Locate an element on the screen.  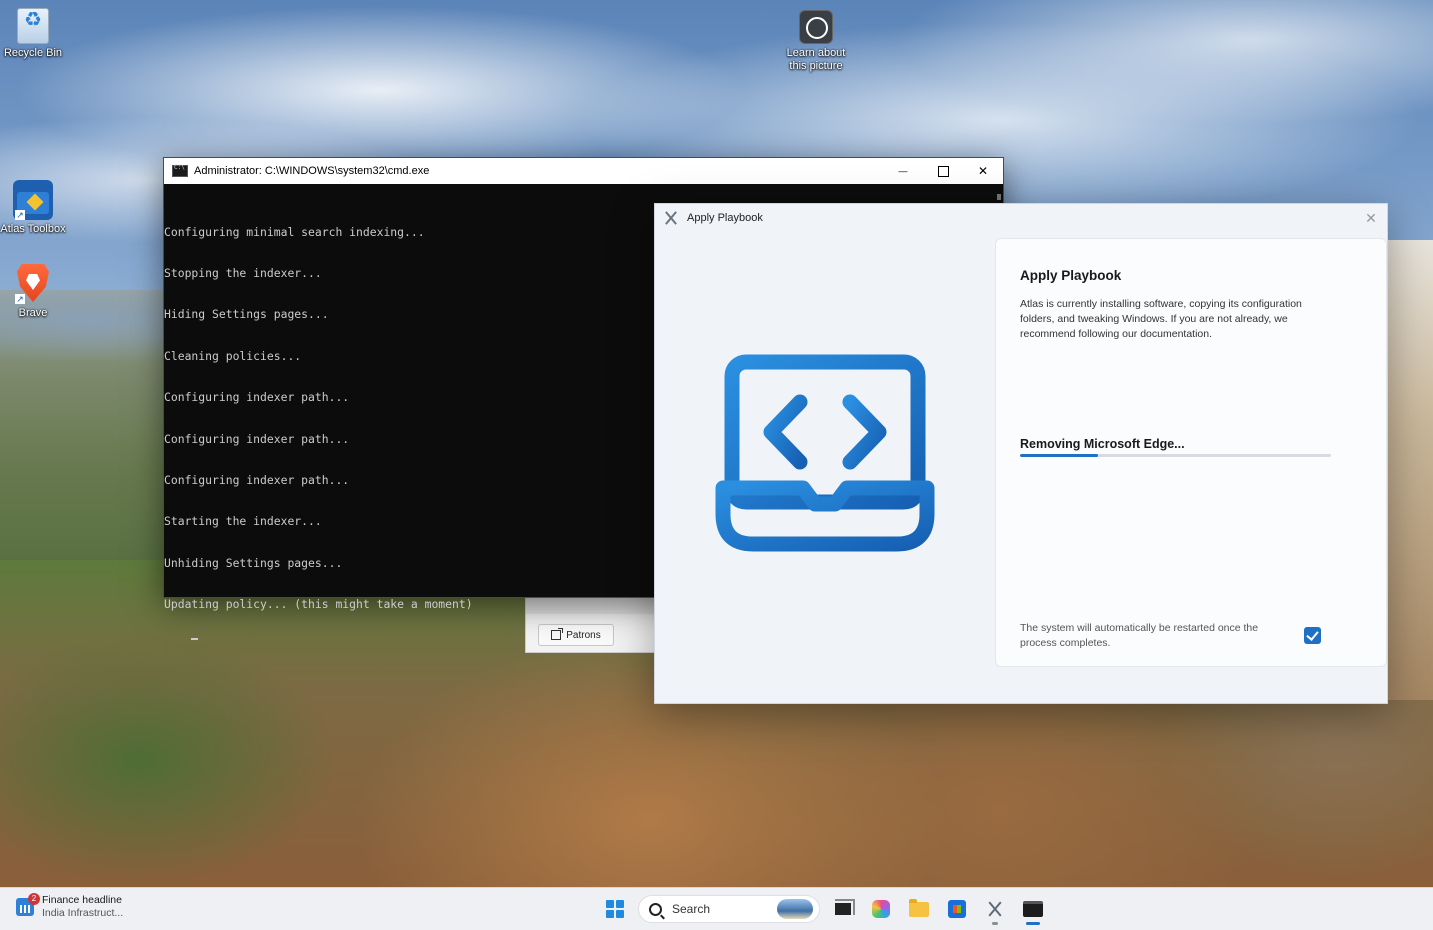
minimize-icon: — is located at coordinates (903, 171).